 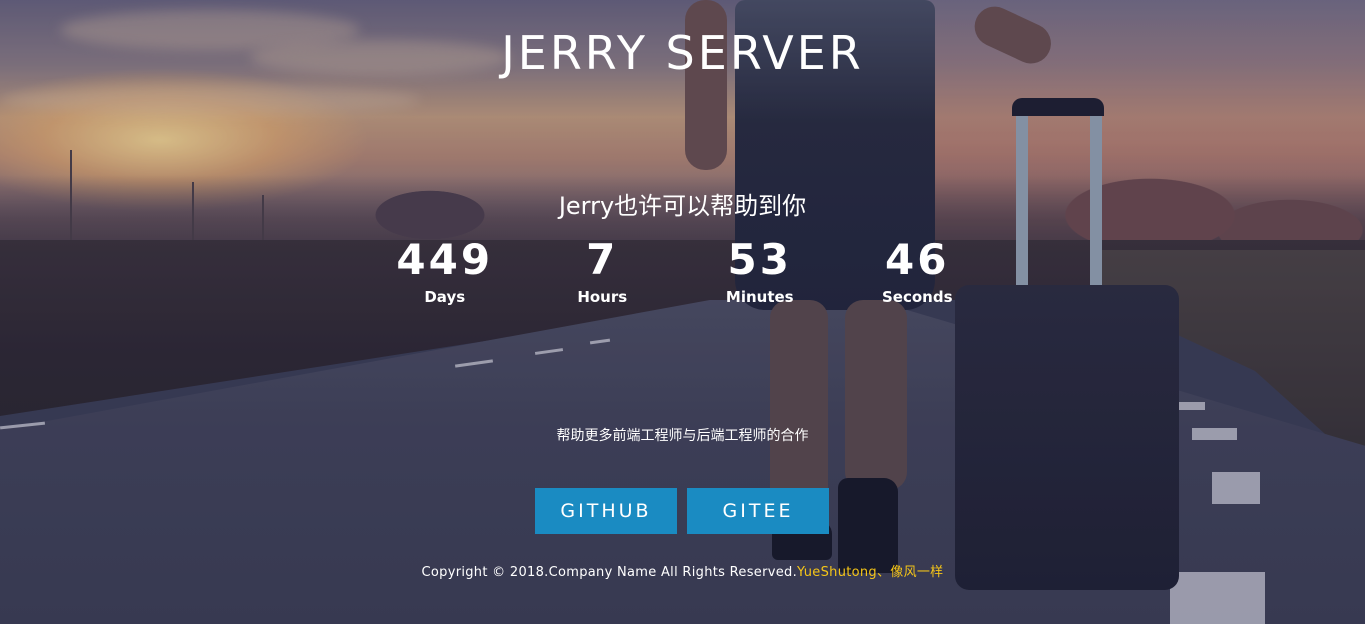 I want to click on countdown-minutes-value: 53, so click(x=759, y=259).